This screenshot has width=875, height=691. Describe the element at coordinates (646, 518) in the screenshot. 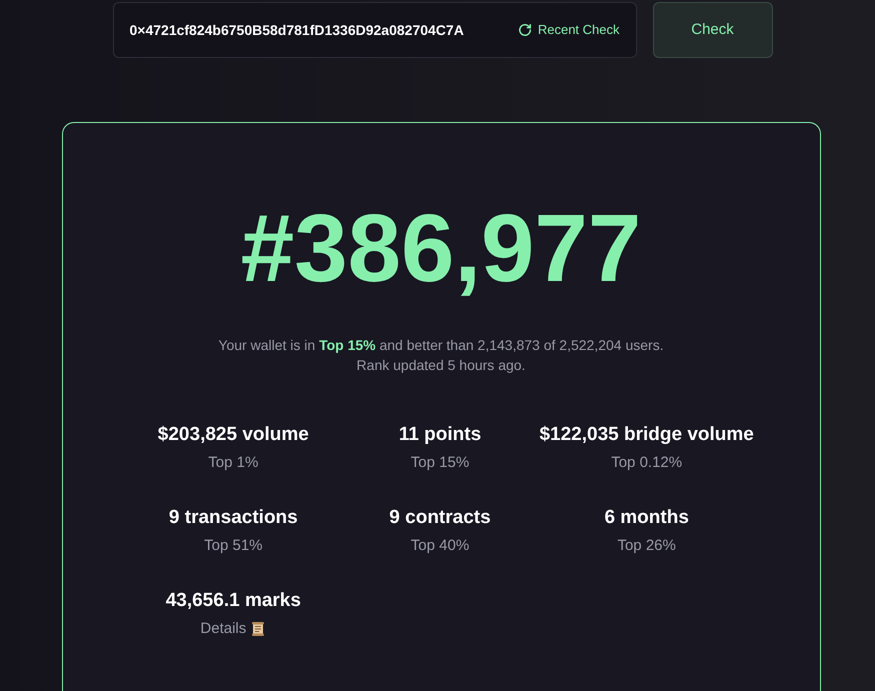

I see `stat-value: 6 months` at that location.